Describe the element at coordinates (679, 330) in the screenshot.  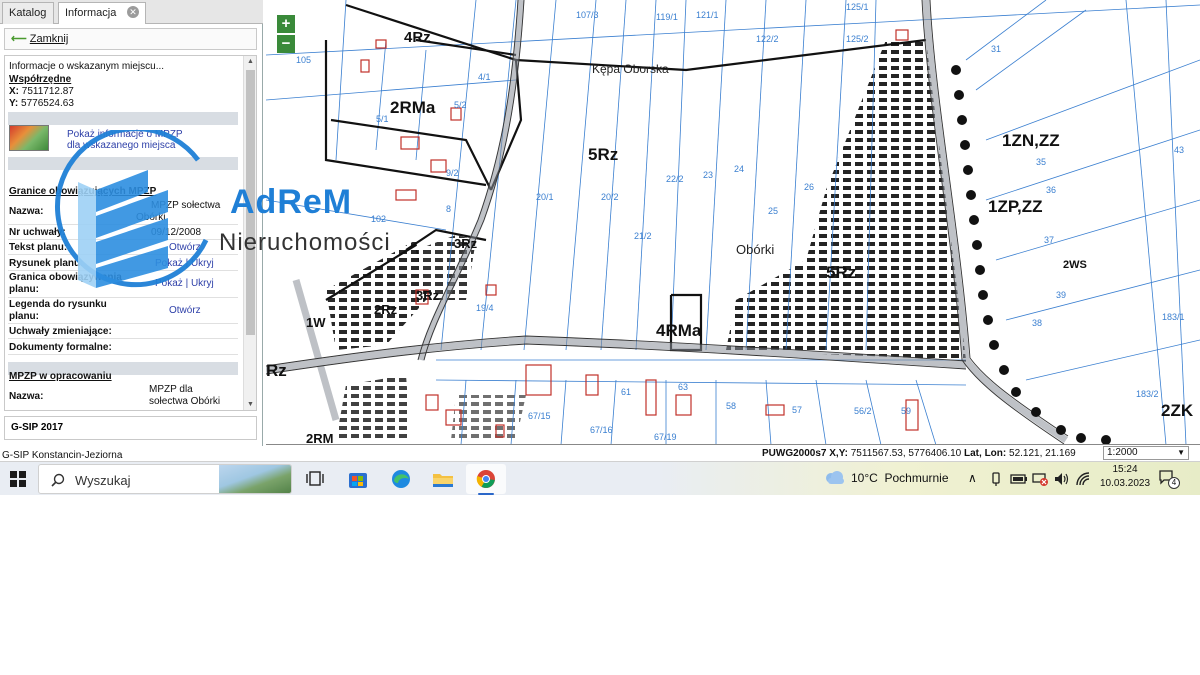
I see `zone-label: 4RMa` at that location.